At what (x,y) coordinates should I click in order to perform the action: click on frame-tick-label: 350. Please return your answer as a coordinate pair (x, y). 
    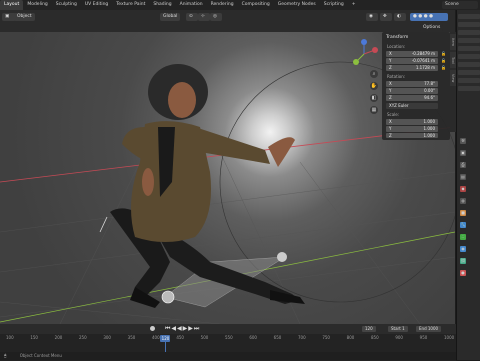
    Looking at the image, I should click on (131, 337).